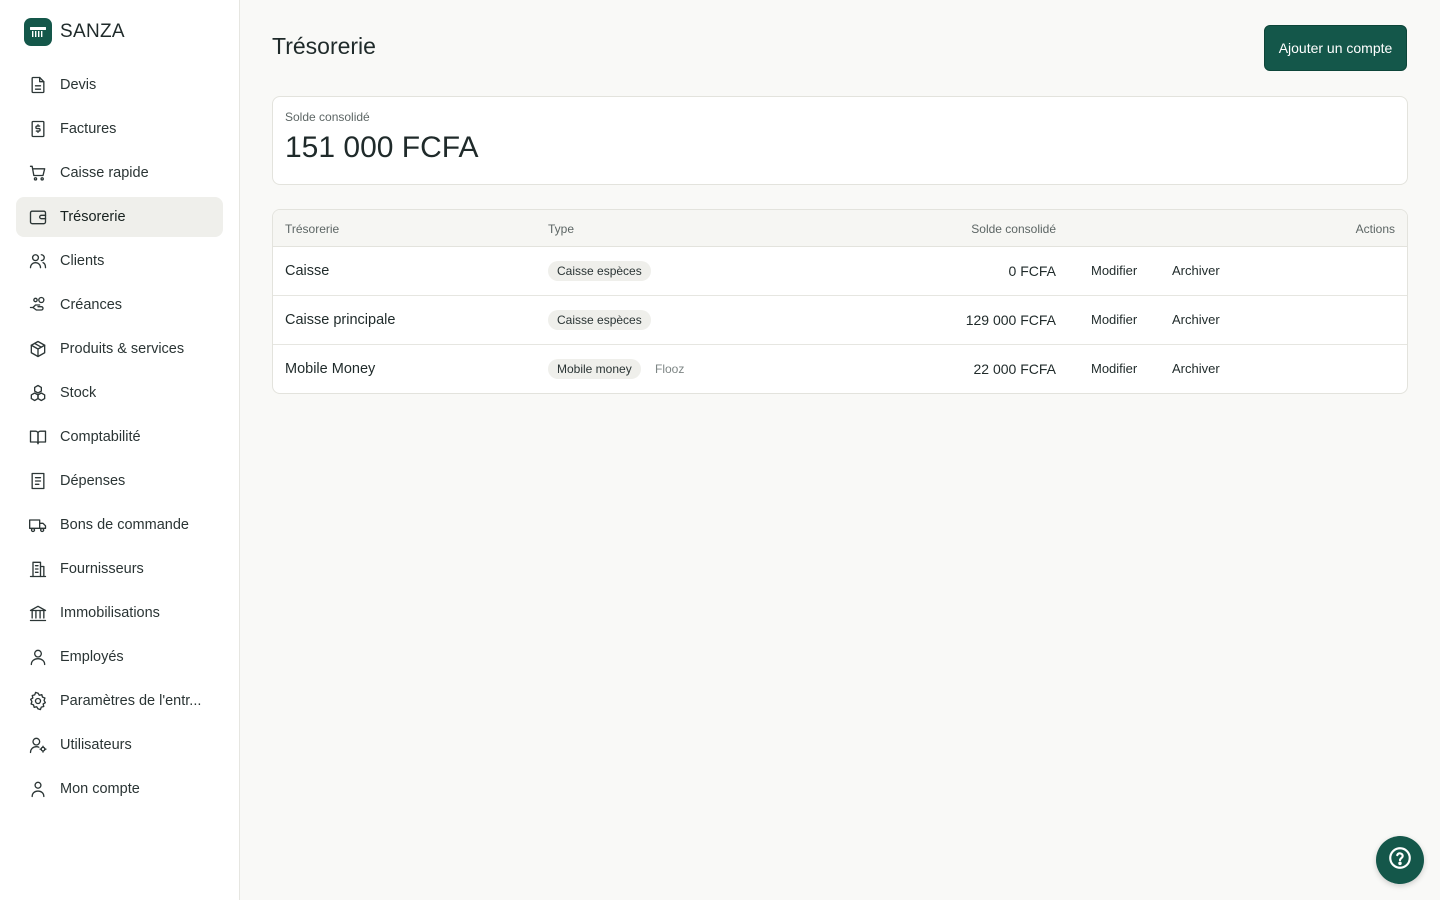  I want to click on sidebar-item-label: Produits & services, so click(122, 349).